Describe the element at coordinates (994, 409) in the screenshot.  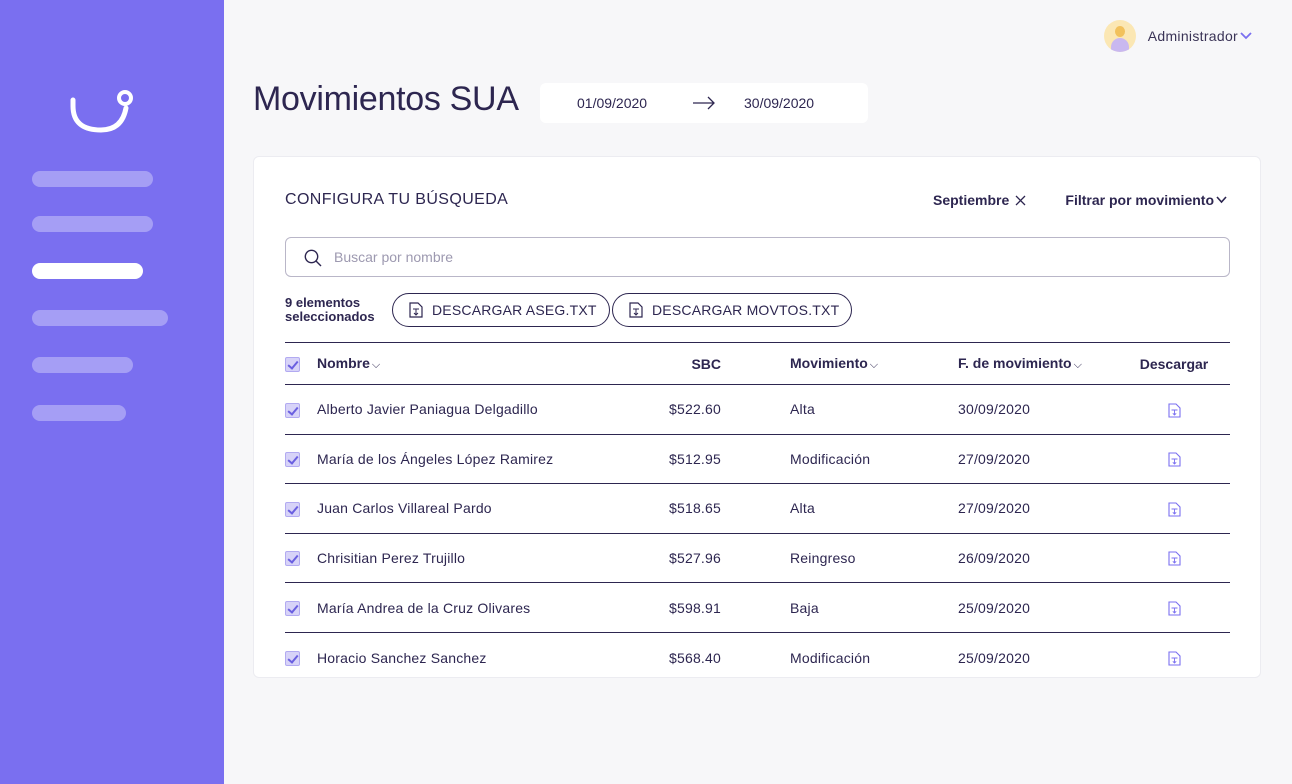
I see `row-date: 30/09/2020` at that location.